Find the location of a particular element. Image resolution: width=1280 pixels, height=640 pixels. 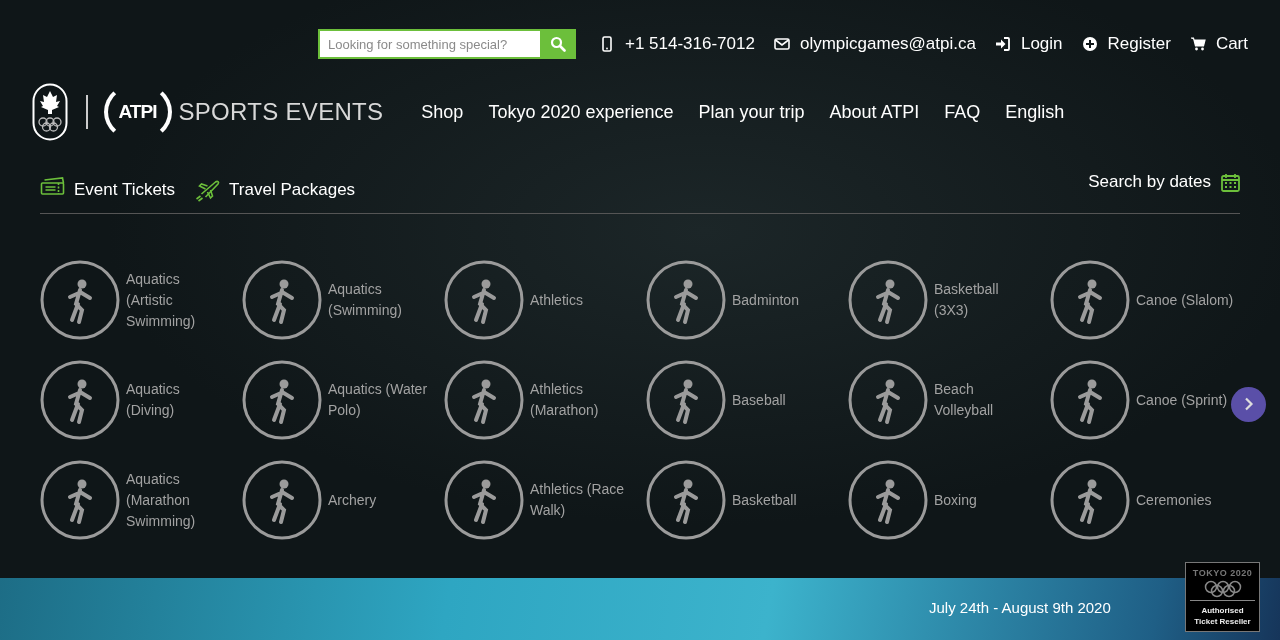

plus-circle-icon is located at coordinates (1089, 44).